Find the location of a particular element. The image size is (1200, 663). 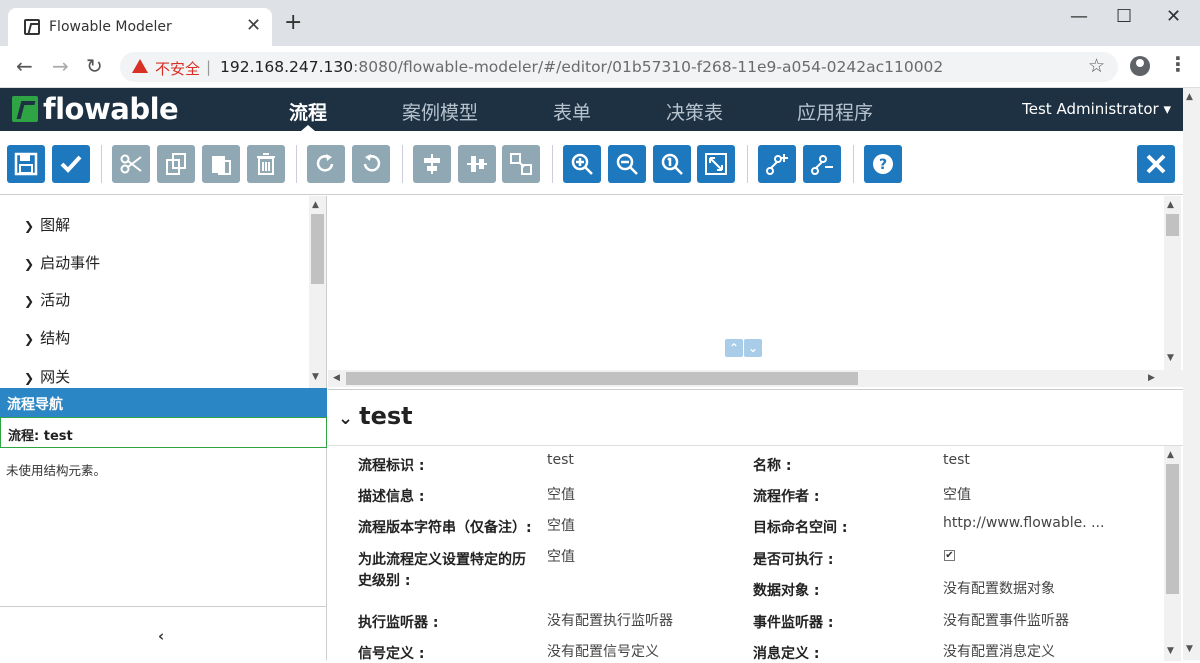

close-editor-button is located at coordinates (1156, 164).